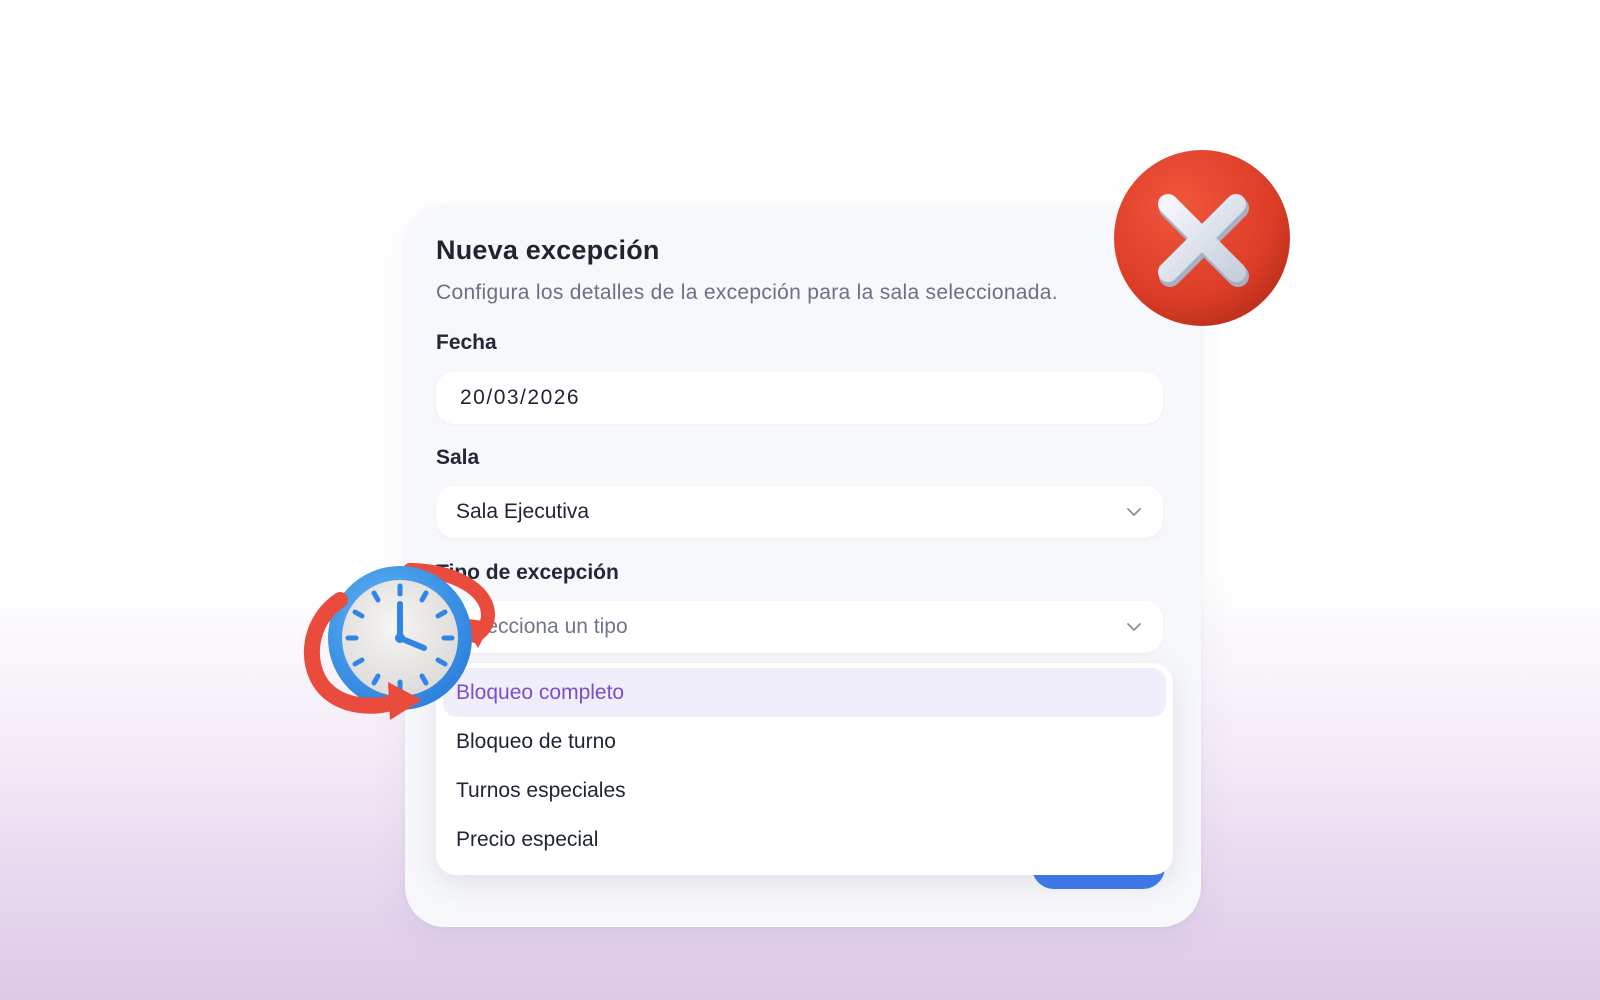 This screenshot has height=1000, width=1600. I want to click on date-input: 20/03/2026, so click(799, 398).